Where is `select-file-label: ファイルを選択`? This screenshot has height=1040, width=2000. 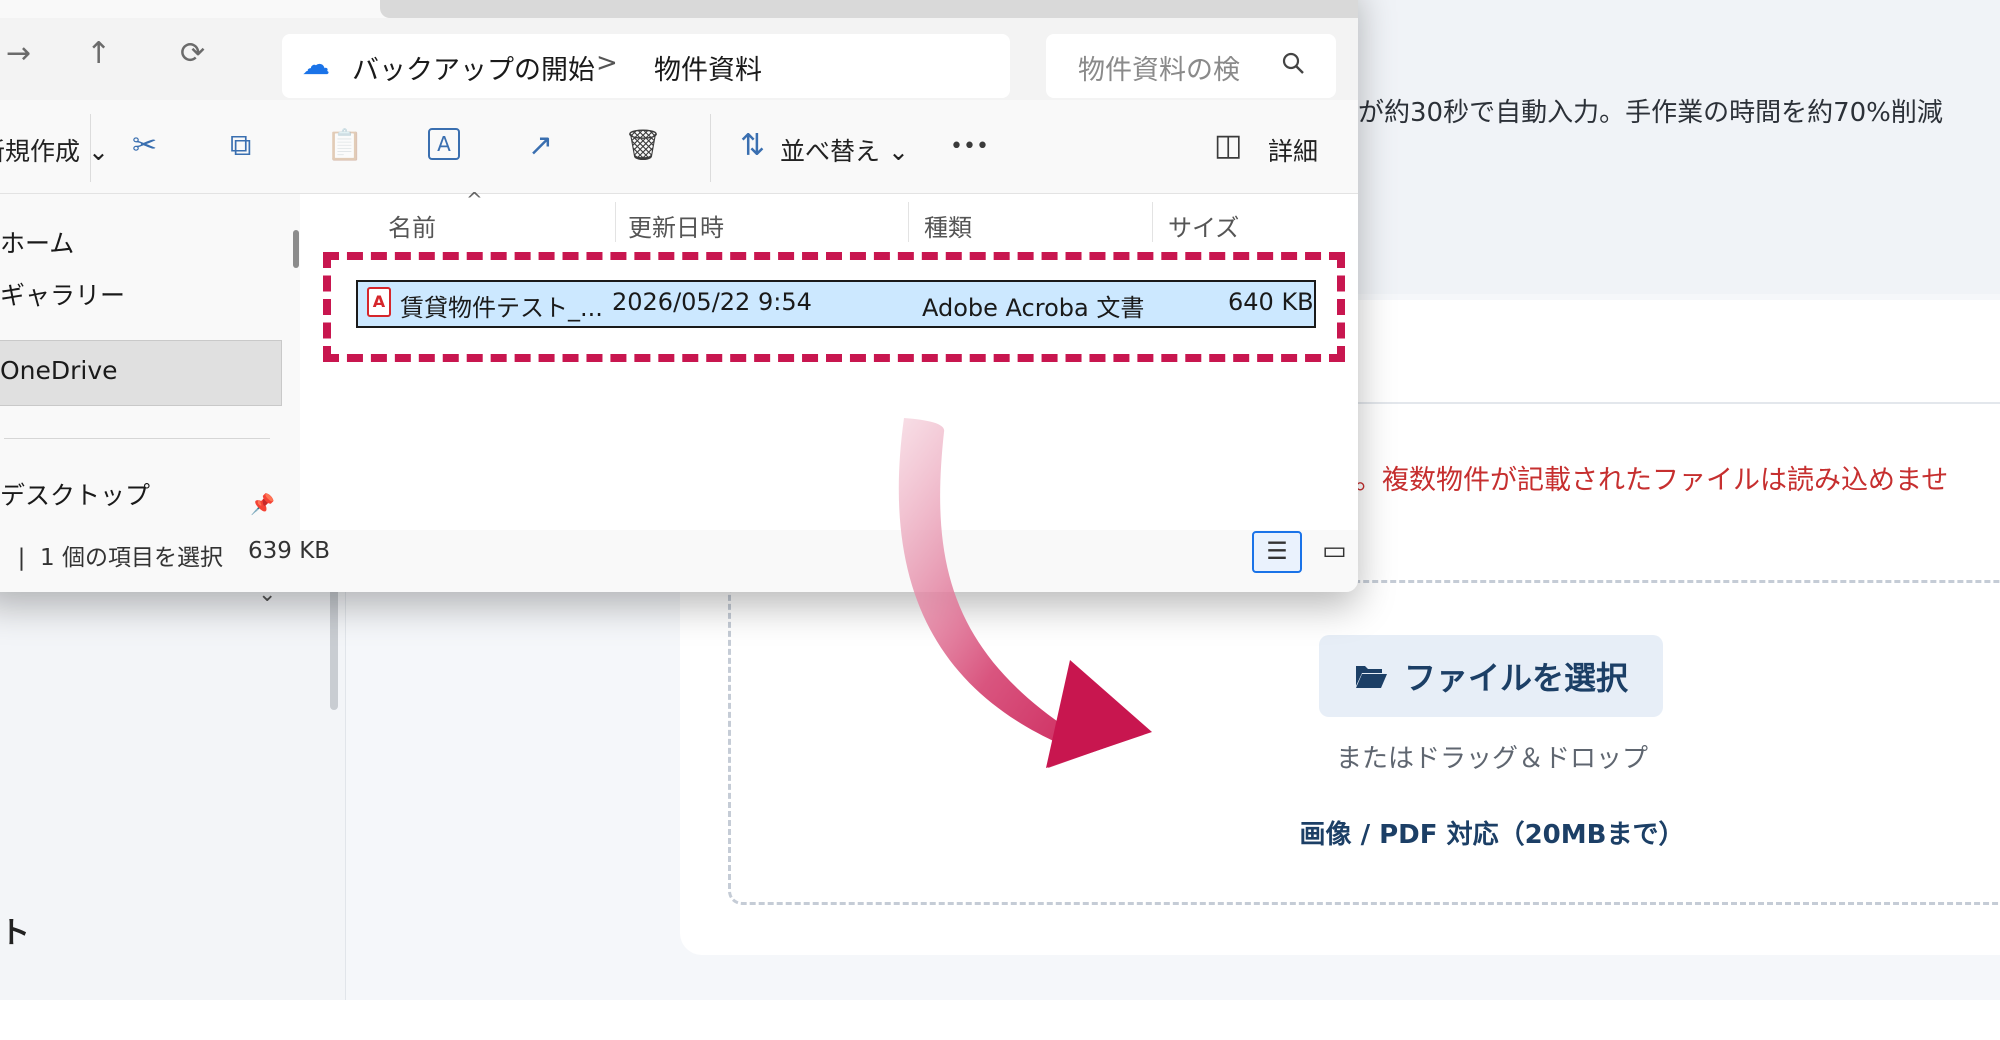 select-file-label: ファイルを選択 is located at coordinates (1515, 678).